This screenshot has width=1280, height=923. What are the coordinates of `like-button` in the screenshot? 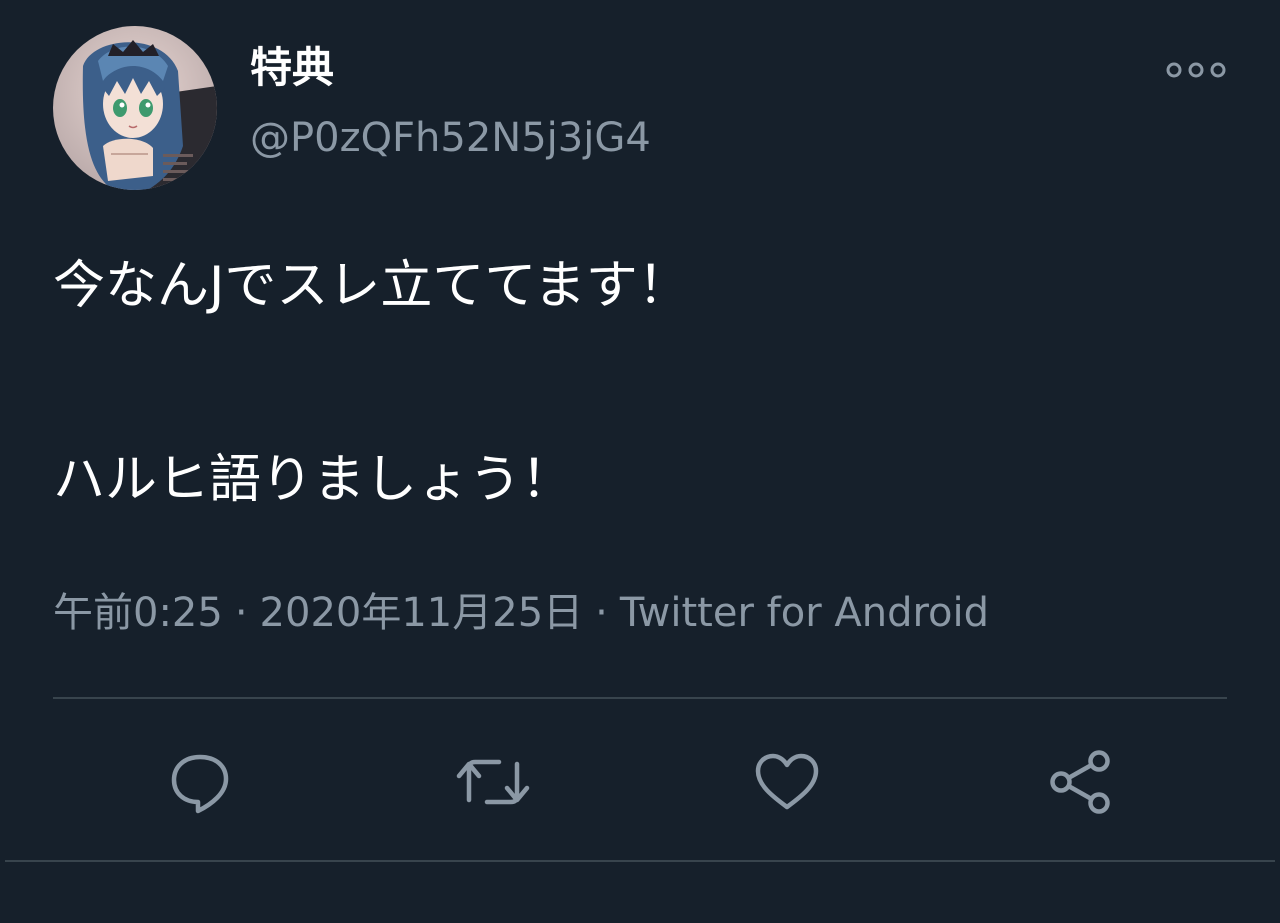 It's located at (787, 782).